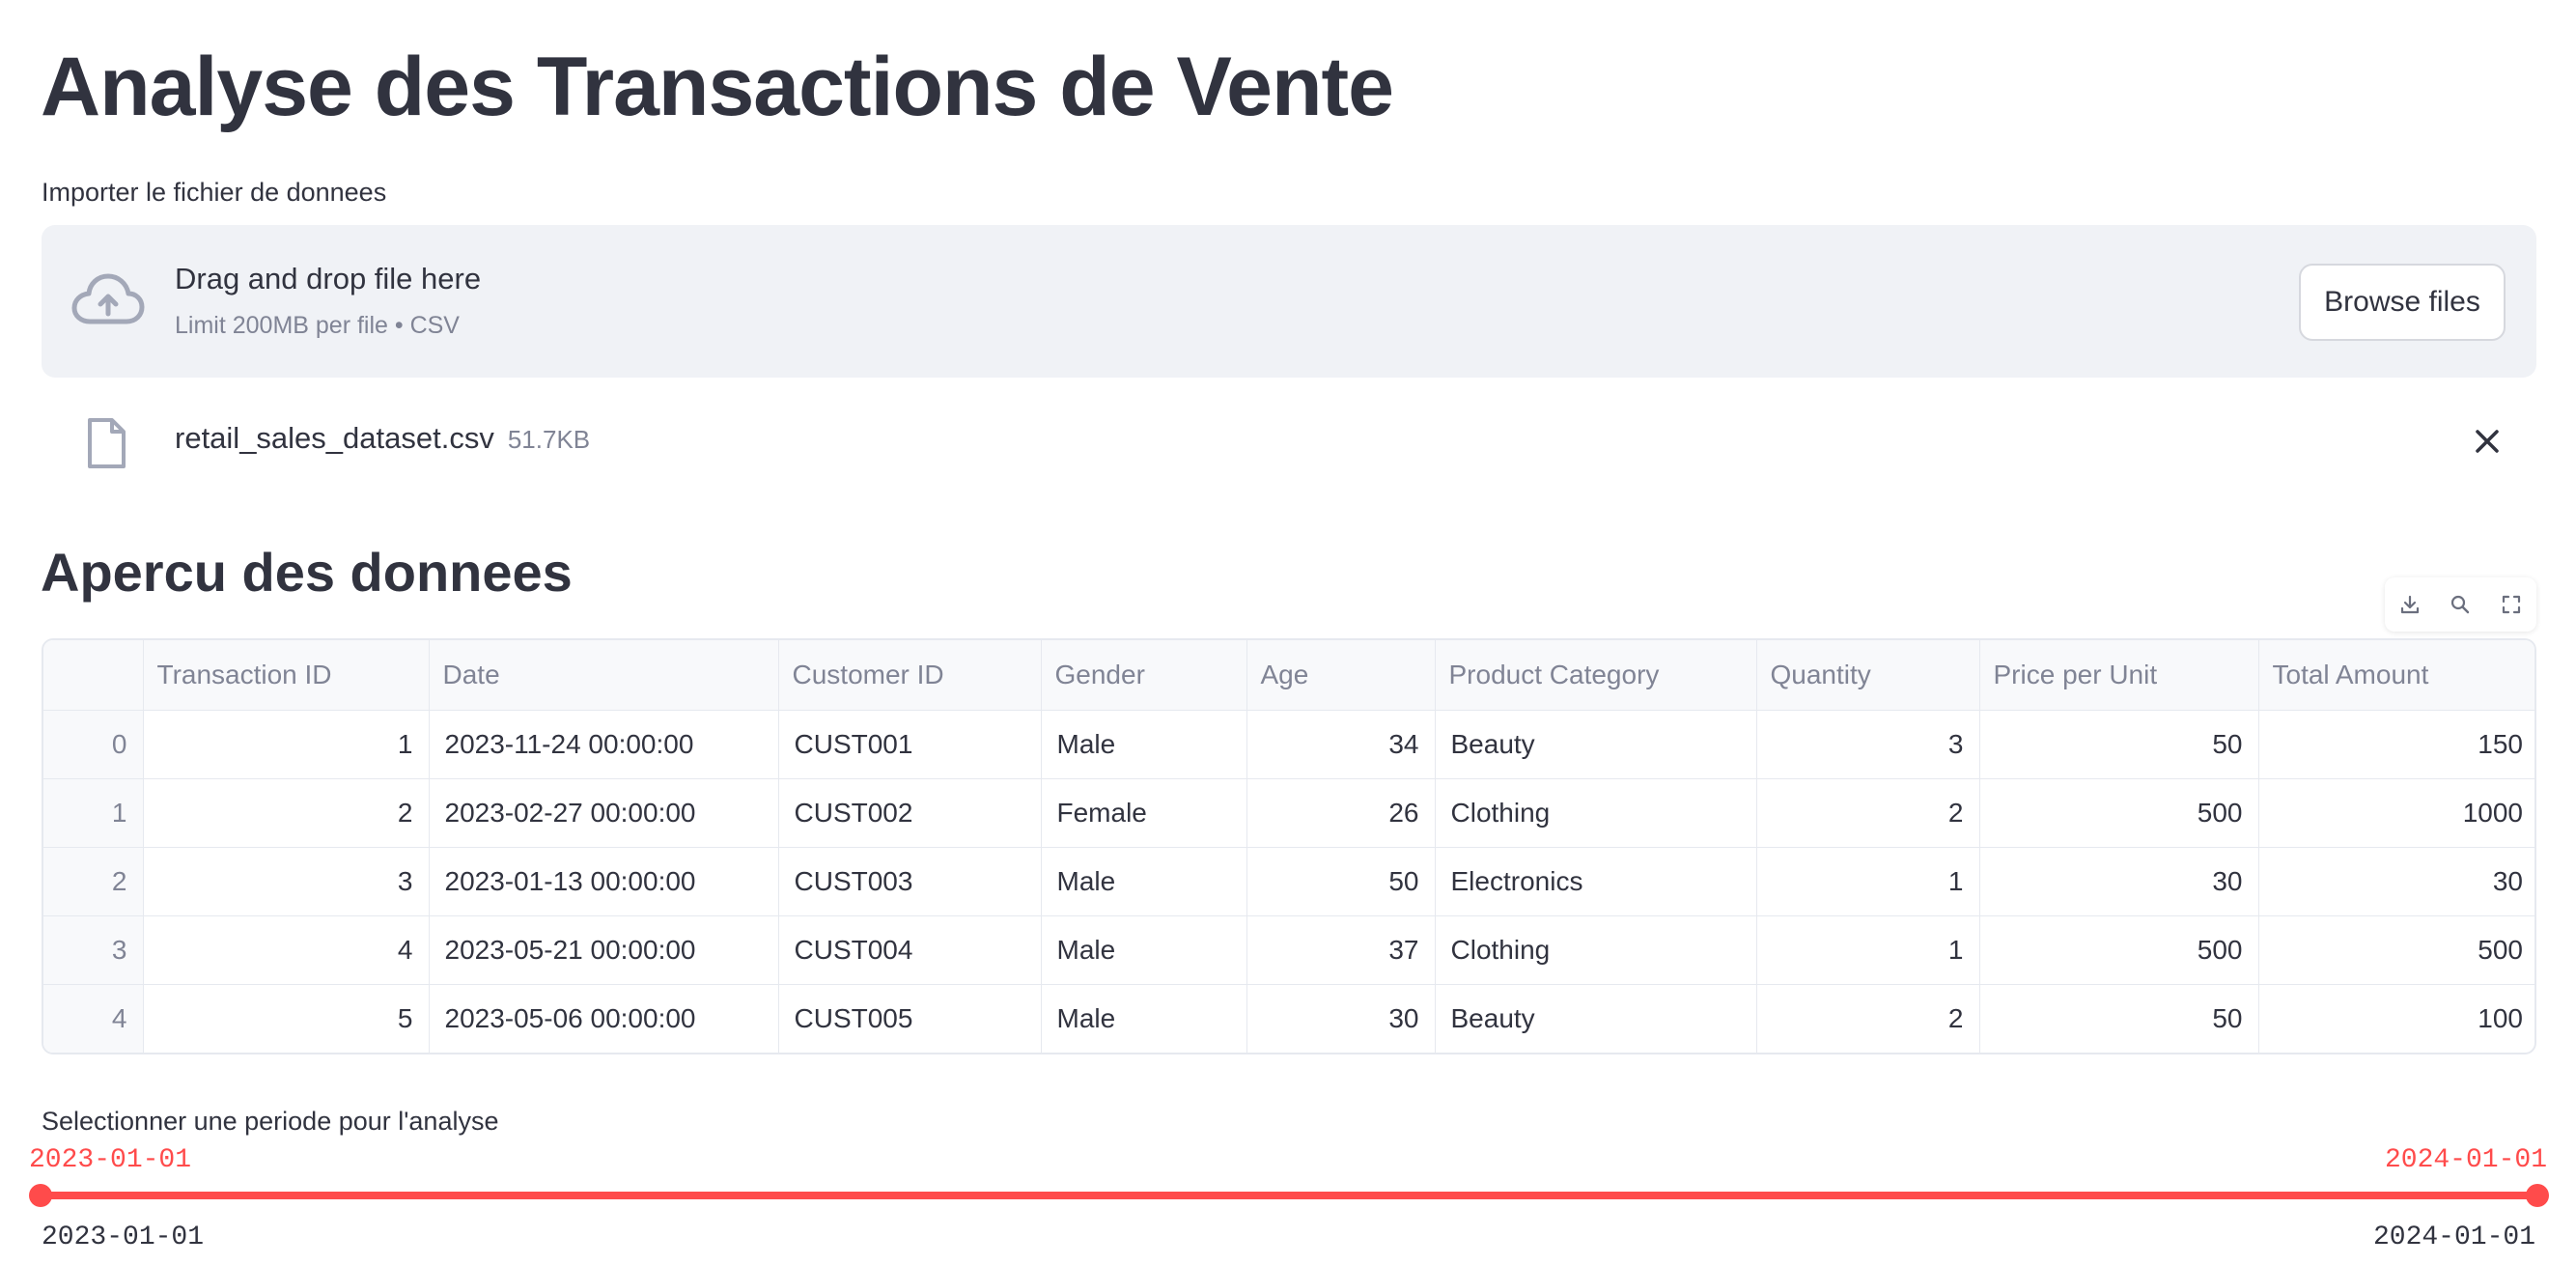 The image size is (2576, 1265). I want to click on download-button, so click(2410, 604).